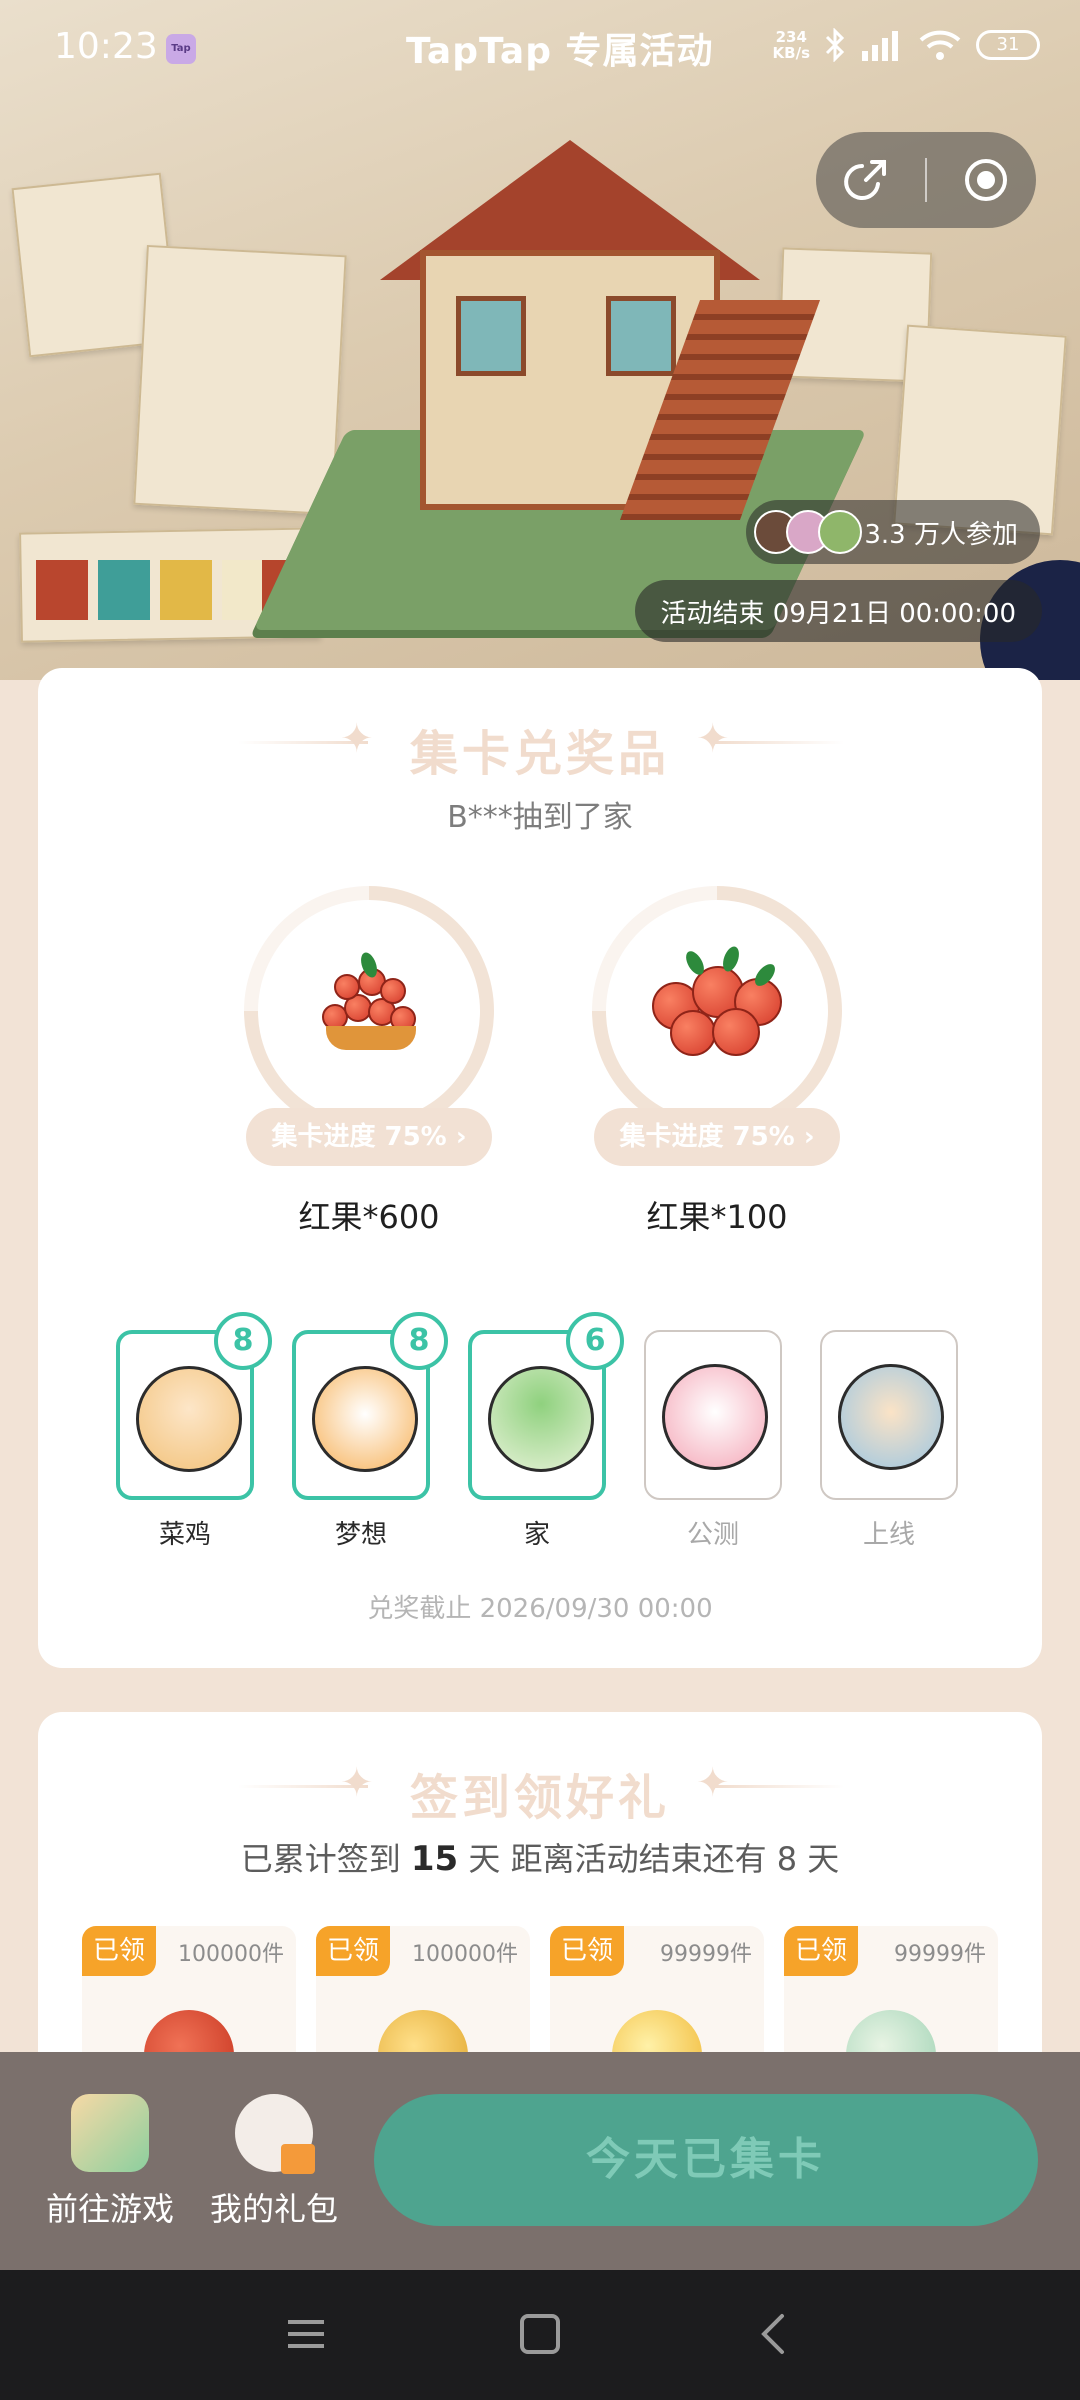  Describe the element at coordinates (838, 613) in the screenshot. I see `activity-deadline-text: 活动结束 09月21日 00:00:00` at that location.